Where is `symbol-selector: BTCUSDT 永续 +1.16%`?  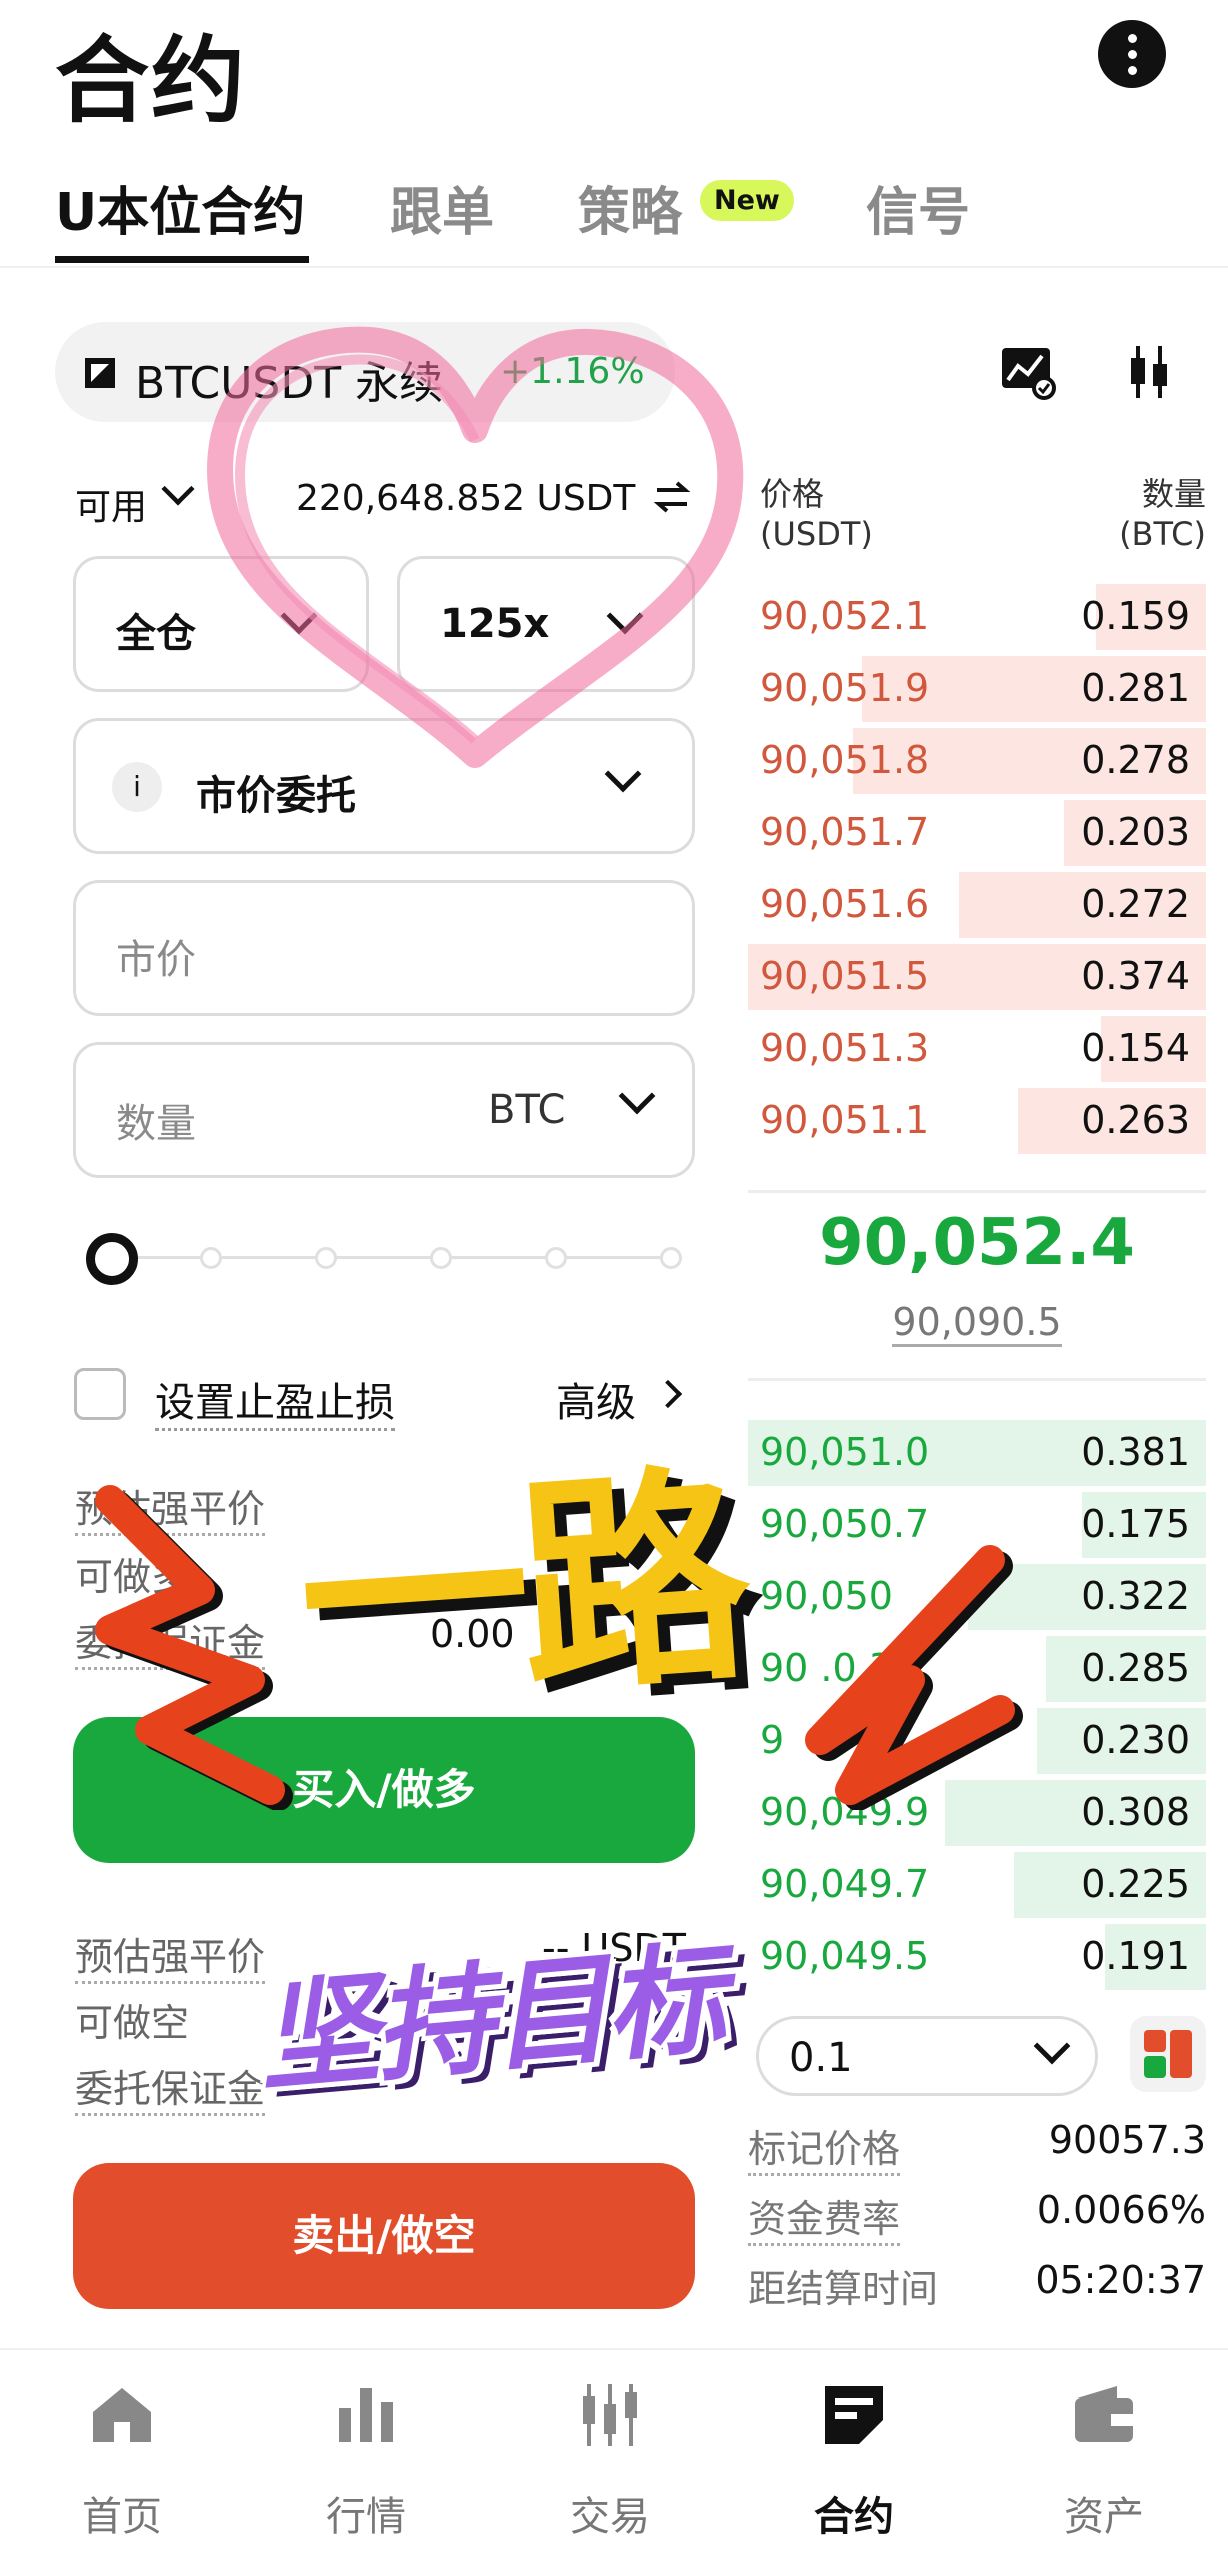
symbol-selector: BTCUSDT 永续 +1.16% is located at coordinates (365, 372).